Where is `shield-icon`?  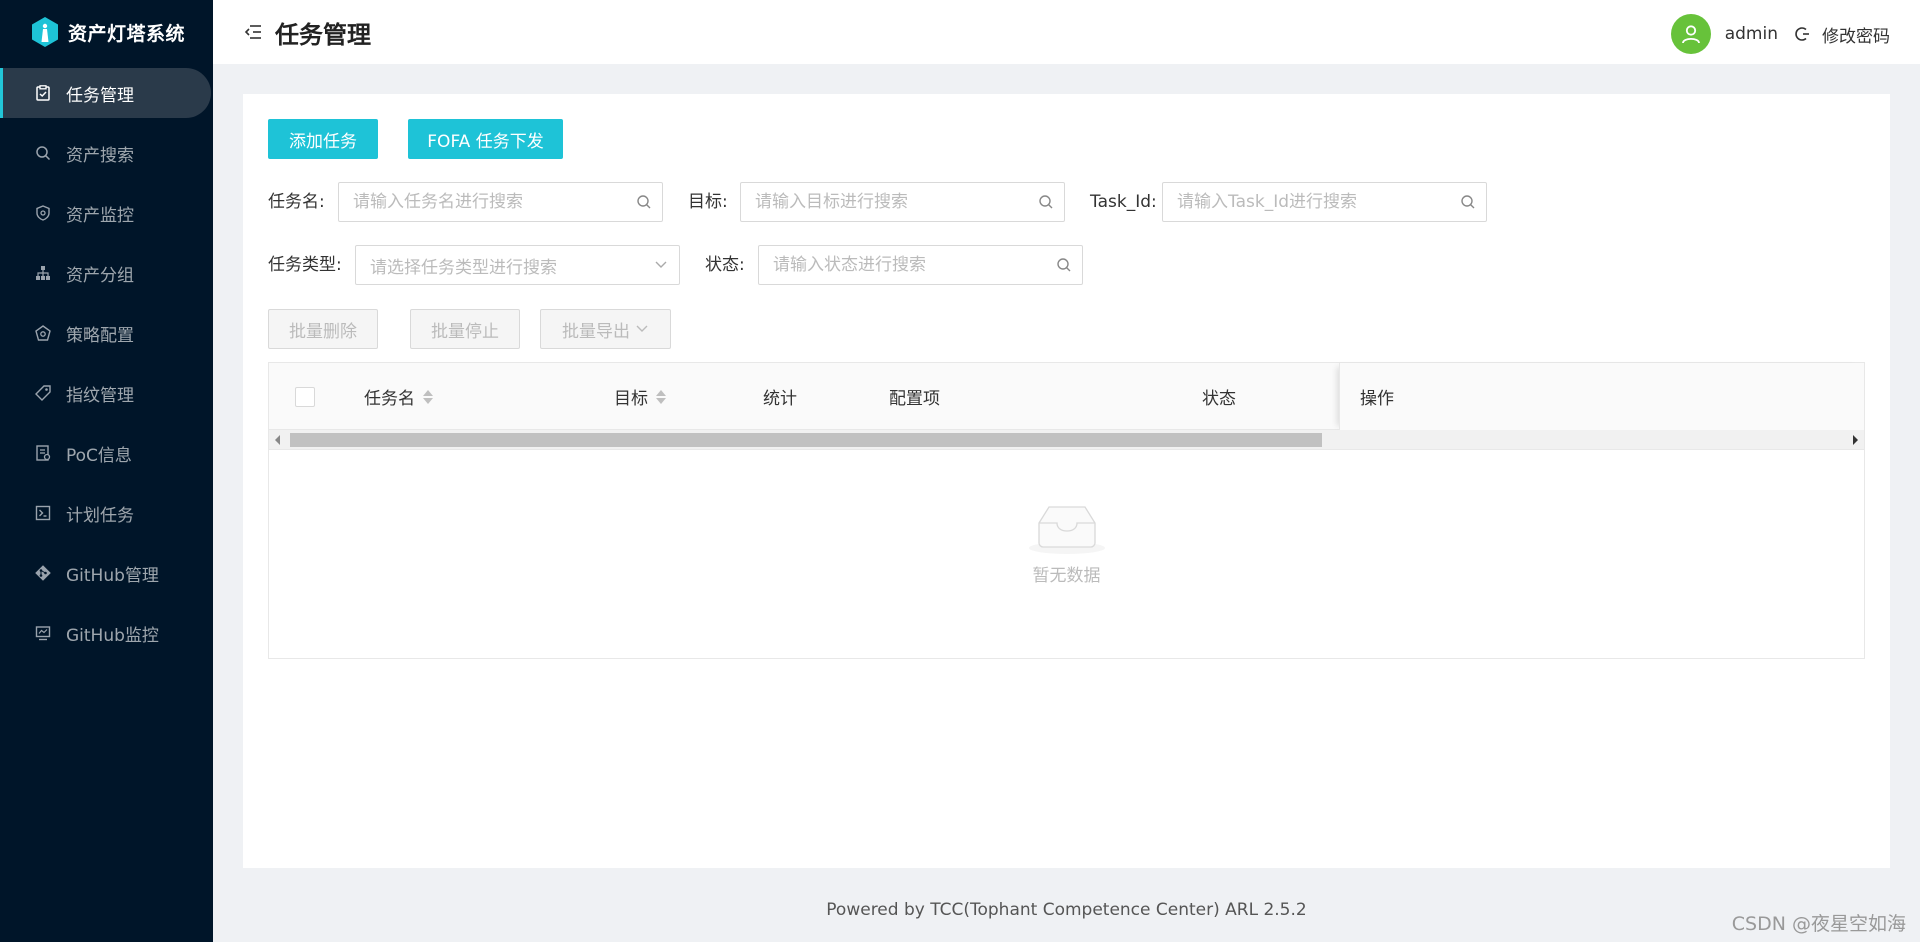
shield-icon is located at coordinates (43, 213).